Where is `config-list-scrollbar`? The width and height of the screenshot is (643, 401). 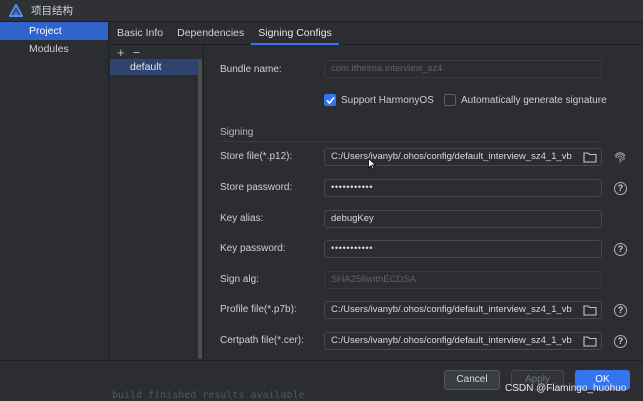
config-list-scrollbar is located at coordinates (200, 209).